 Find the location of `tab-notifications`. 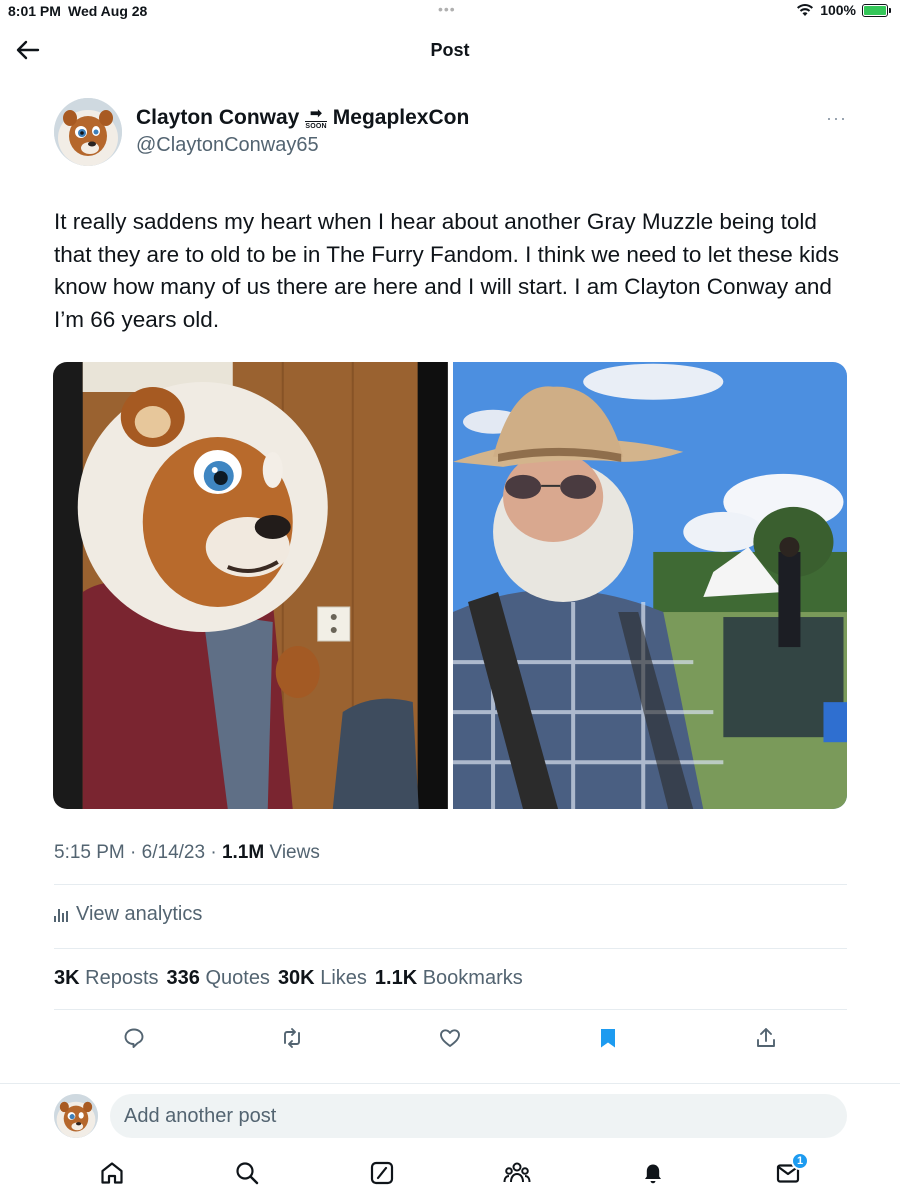

tab-notifications is located at coordinates (653, 1173).